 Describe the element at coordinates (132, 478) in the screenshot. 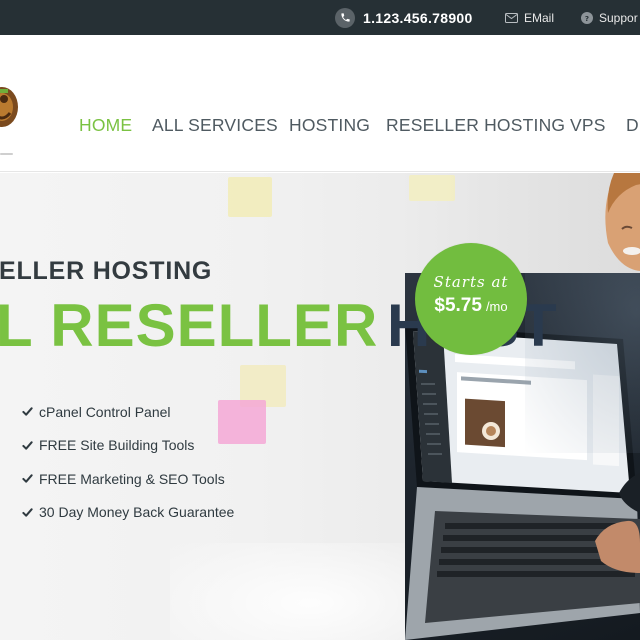

I see `feature-text: FREE Marketing & SEO Tools` at that location.